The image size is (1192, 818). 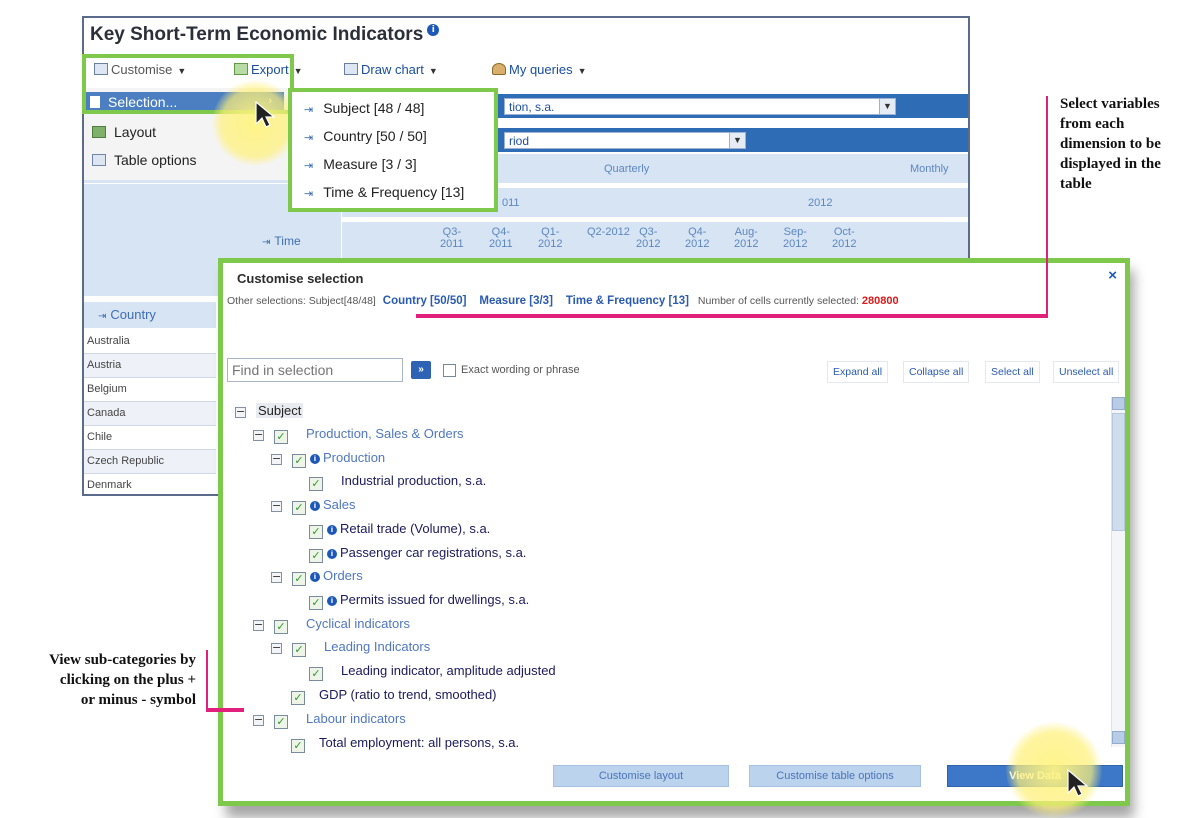 I want to click on period-header-cell: Q2-2012, so click(x=608, y=232).